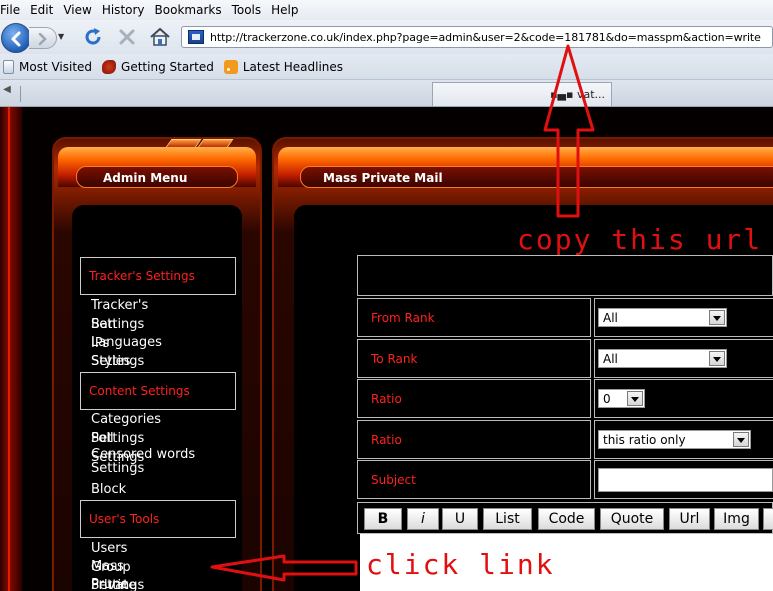 This screenshot has width=773, height=591. I want to click on click-link-annotation: click link, so click(460, 564).